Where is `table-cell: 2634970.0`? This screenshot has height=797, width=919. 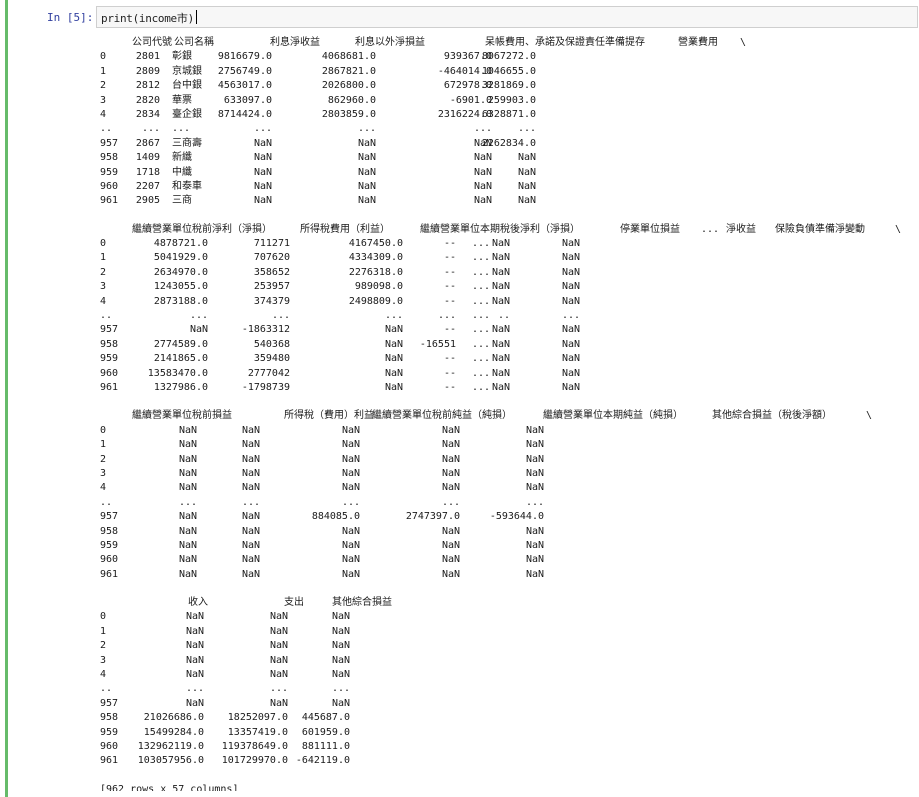
table-cell: 2634970.0 is located at coordinates (180, 272).